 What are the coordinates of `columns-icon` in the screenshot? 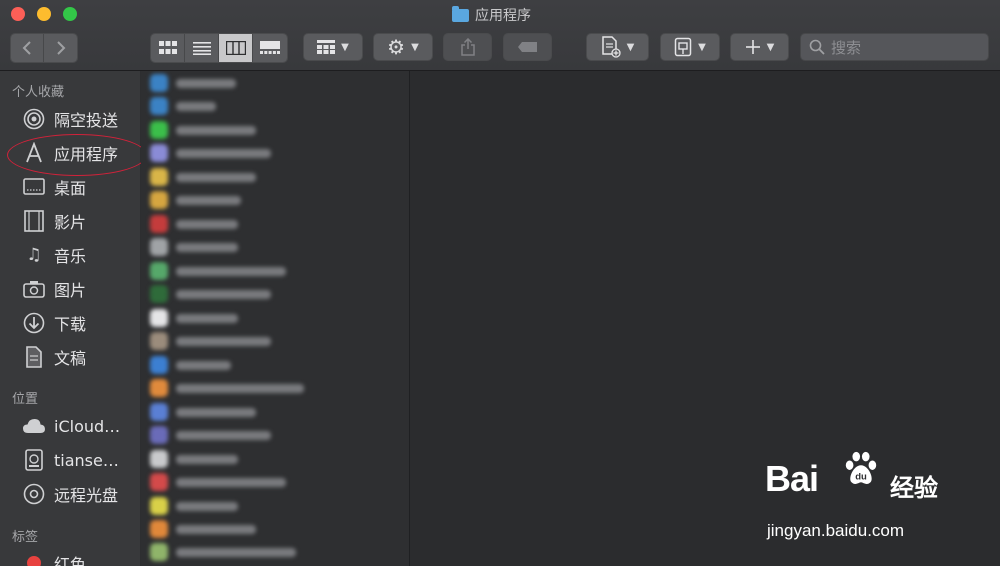 It's located at (235, 48).